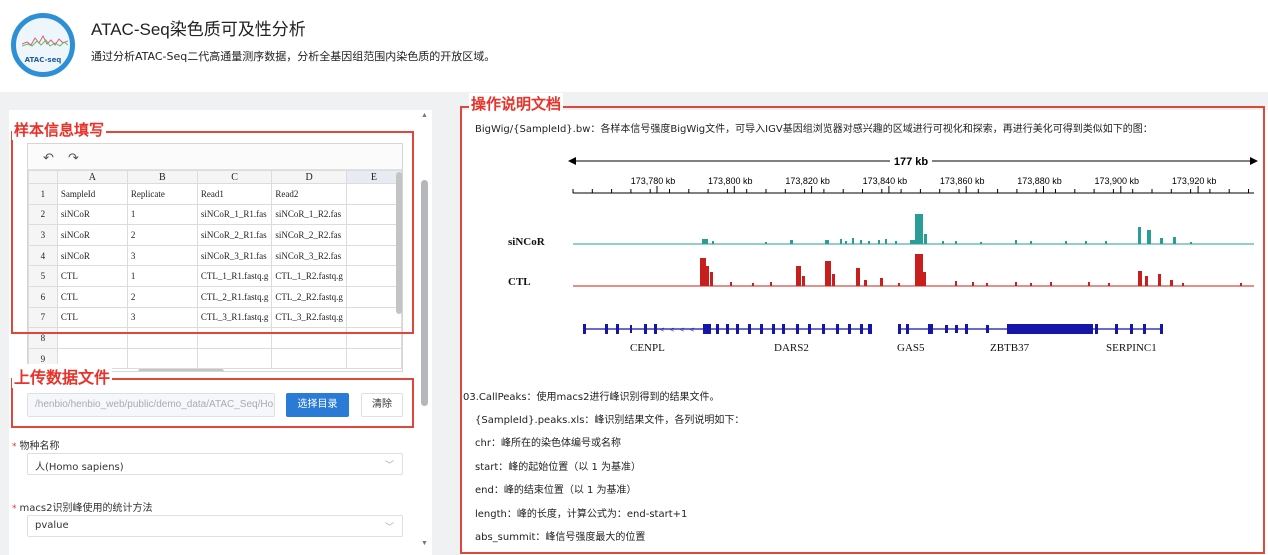 This screenshot has height=555, width=1268. Describe the element at coordinates (548, 443) in the screenshot. I see `chr-description: chr：峰所在的染色体编号或名称` at that location.